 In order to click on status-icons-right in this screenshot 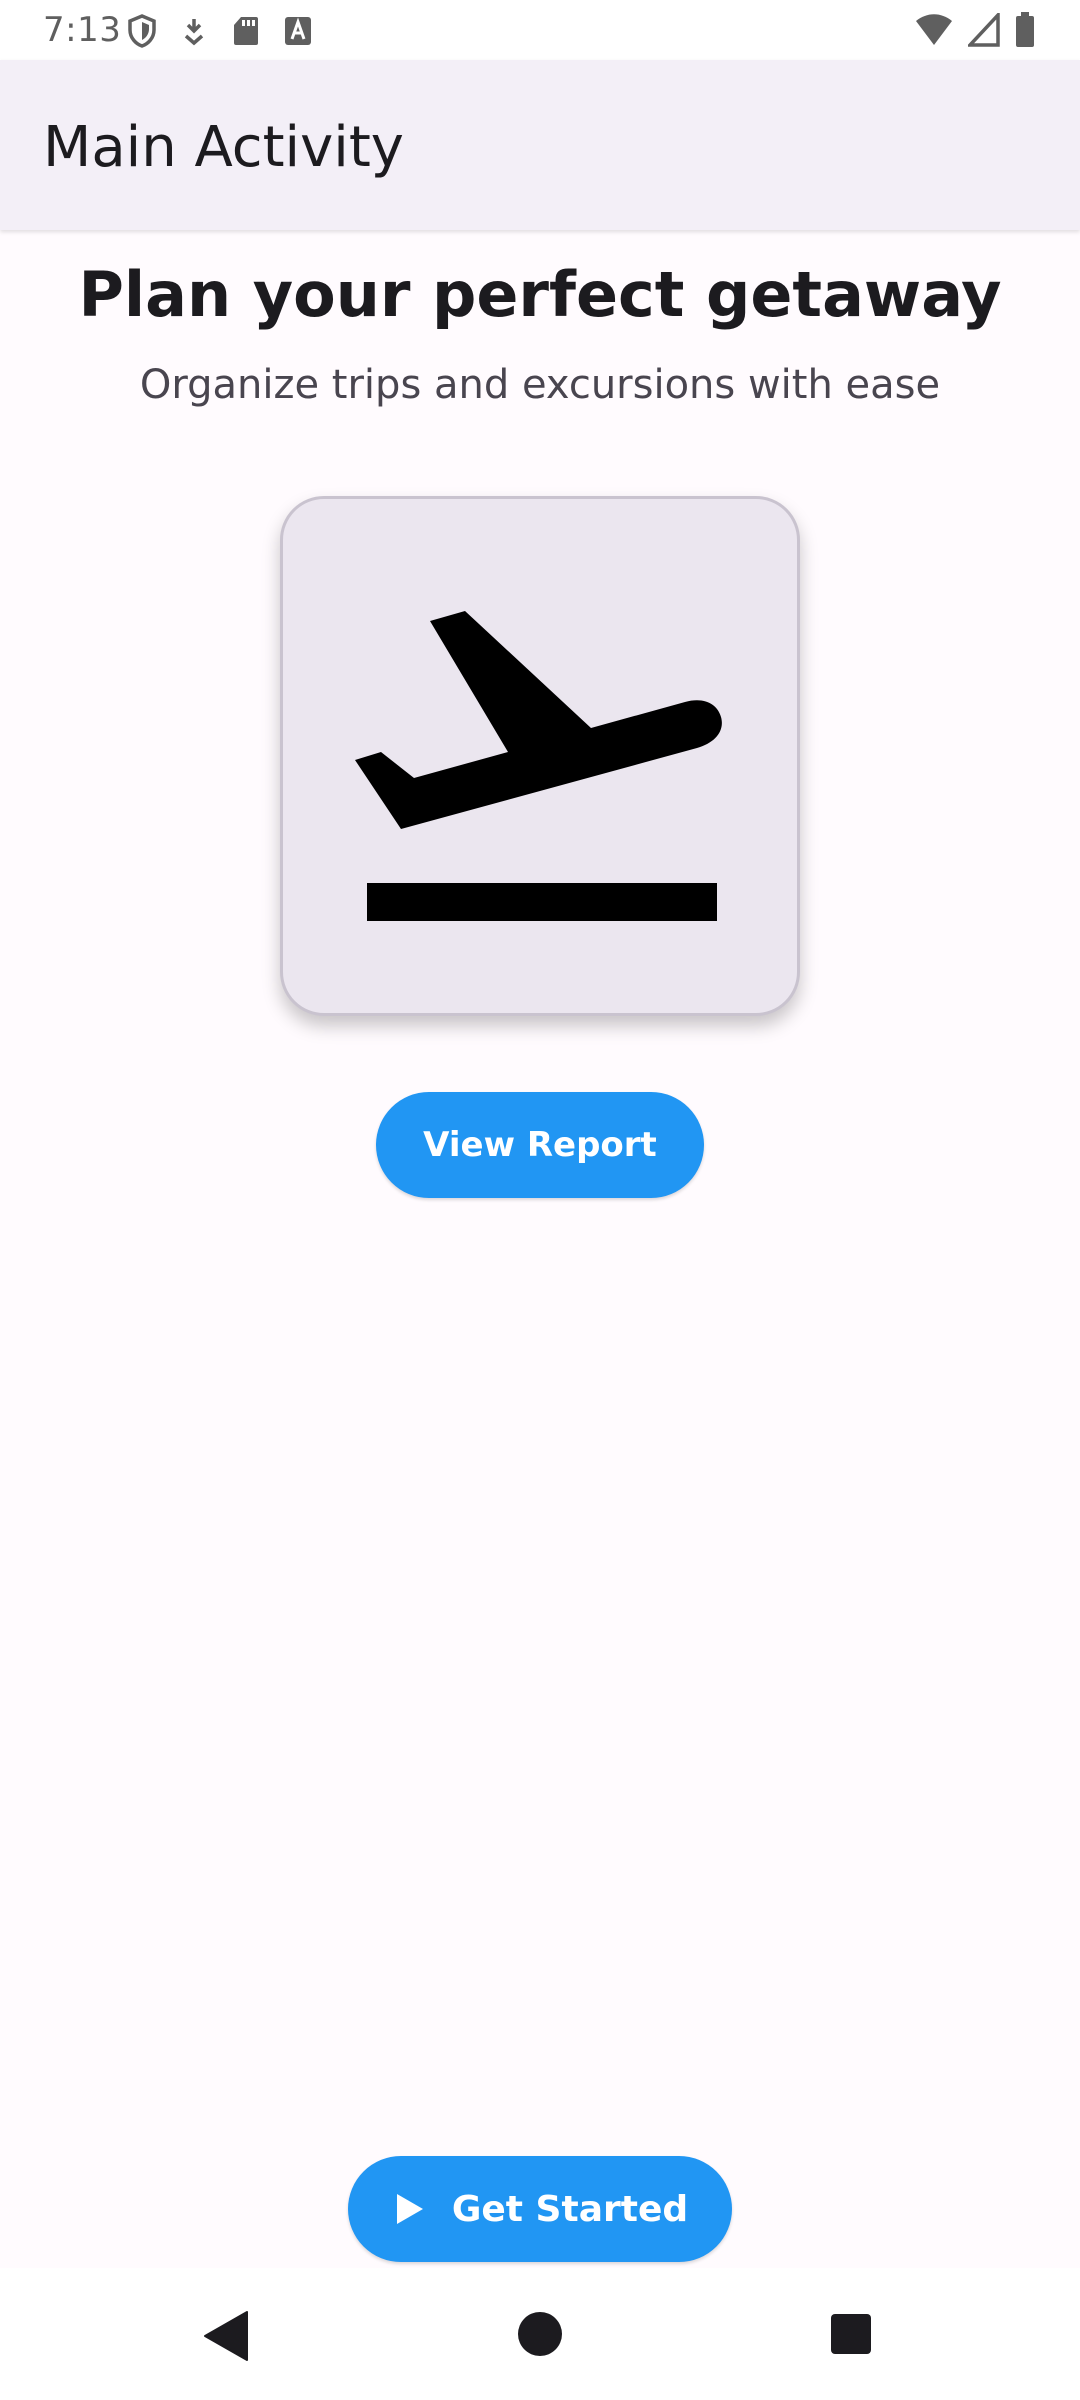, I will do `click(975, 31)`.